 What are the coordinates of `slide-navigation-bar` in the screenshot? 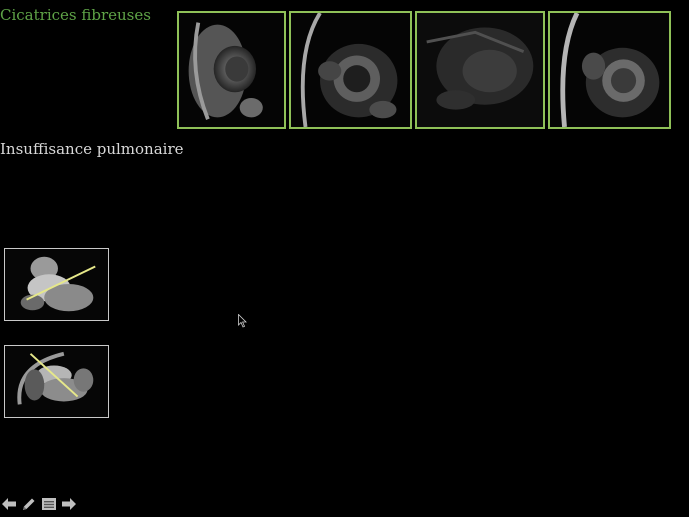 It's located at (39, 504).